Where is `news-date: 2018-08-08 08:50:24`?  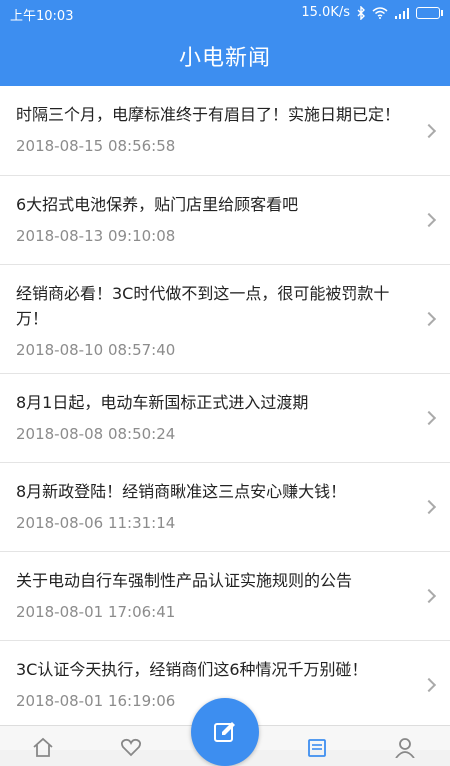 news-date: 2018-08-08 08:50:24 is located at coordinates (96, 434).